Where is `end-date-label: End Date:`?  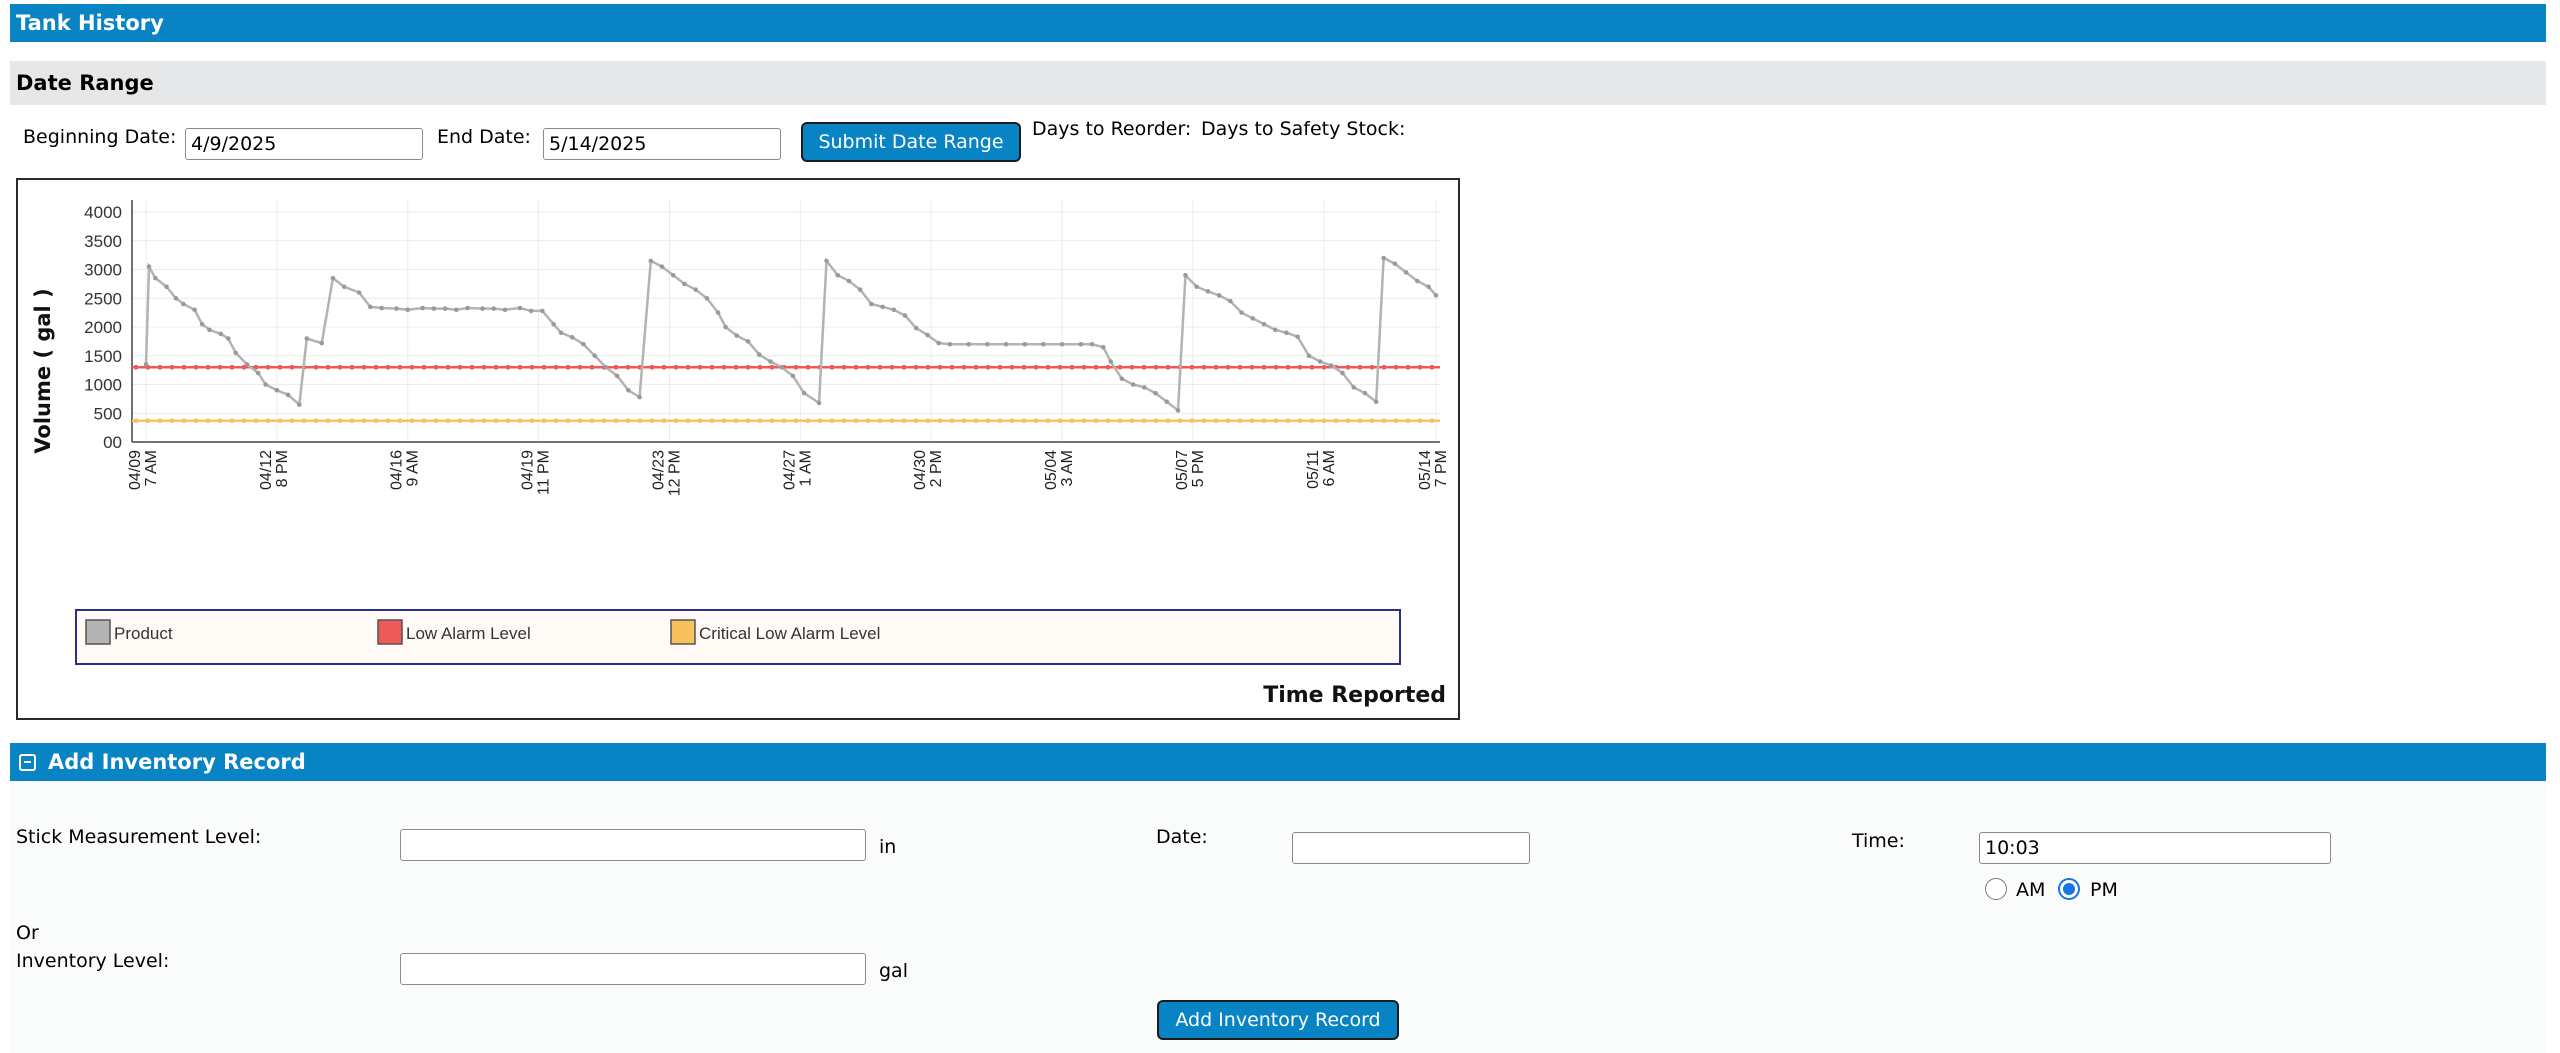
end-date-label: End Date: is located at coordinates (484, 137).